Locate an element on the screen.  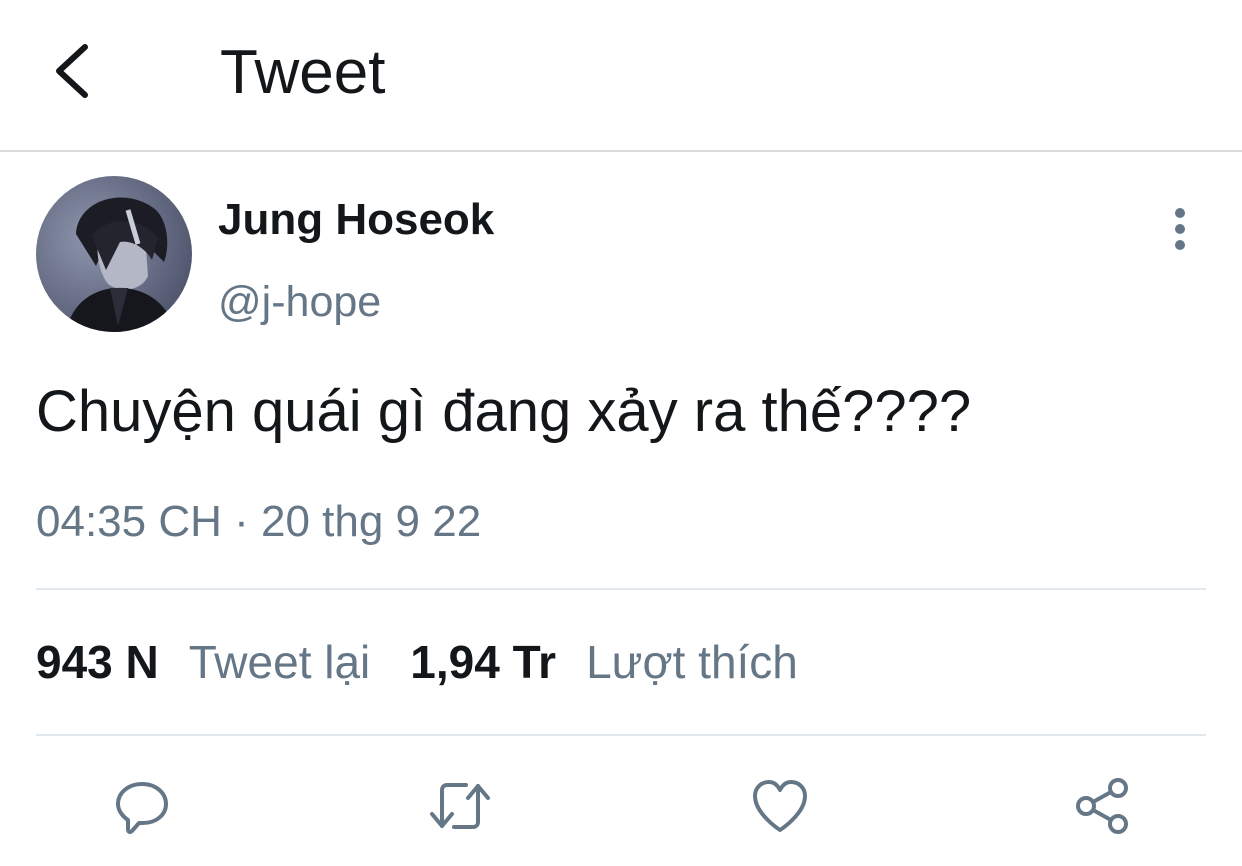
back-button is located at coordinates (71, 71).